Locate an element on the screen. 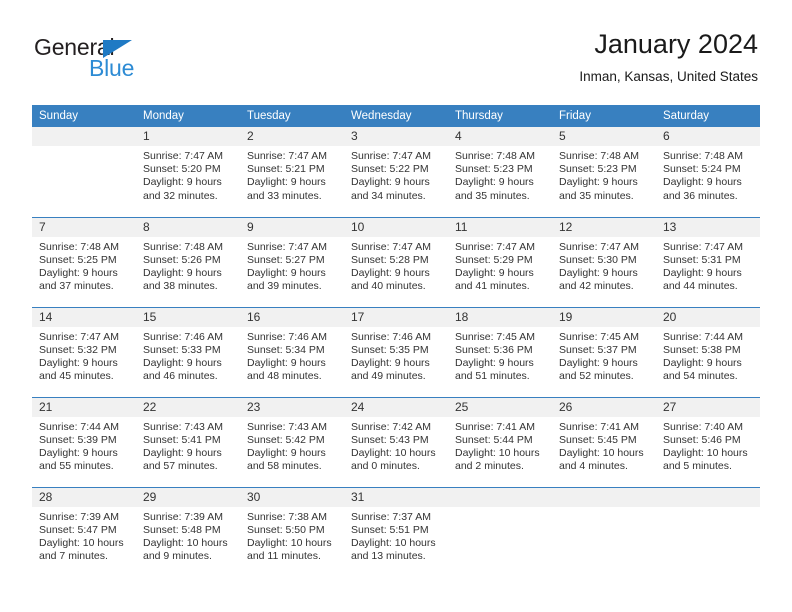 The width and height of the screenshot is (792, 612). day-number: 9 is located at coordinates (292, 227).